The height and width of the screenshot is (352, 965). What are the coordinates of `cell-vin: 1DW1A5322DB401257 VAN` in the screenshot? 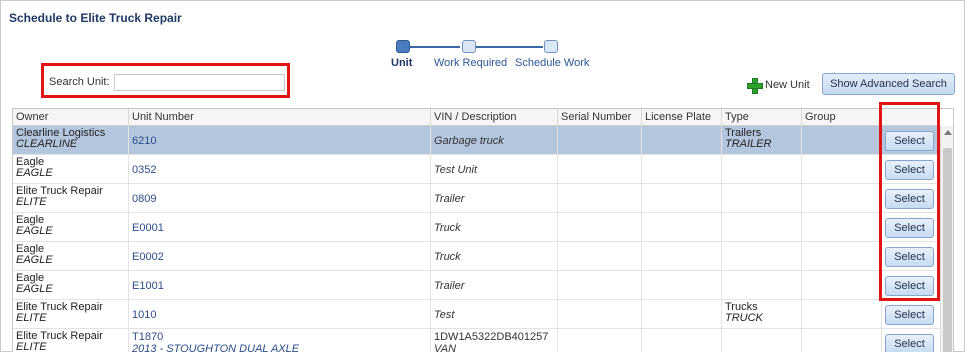 It's located at (494, 340).